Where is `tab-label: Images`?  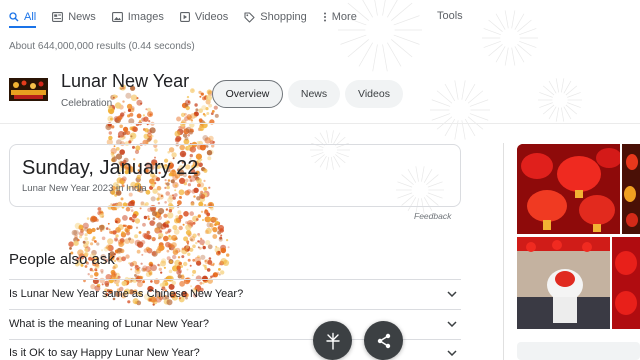
tab-label: Images is located at coordinates (145, 17).